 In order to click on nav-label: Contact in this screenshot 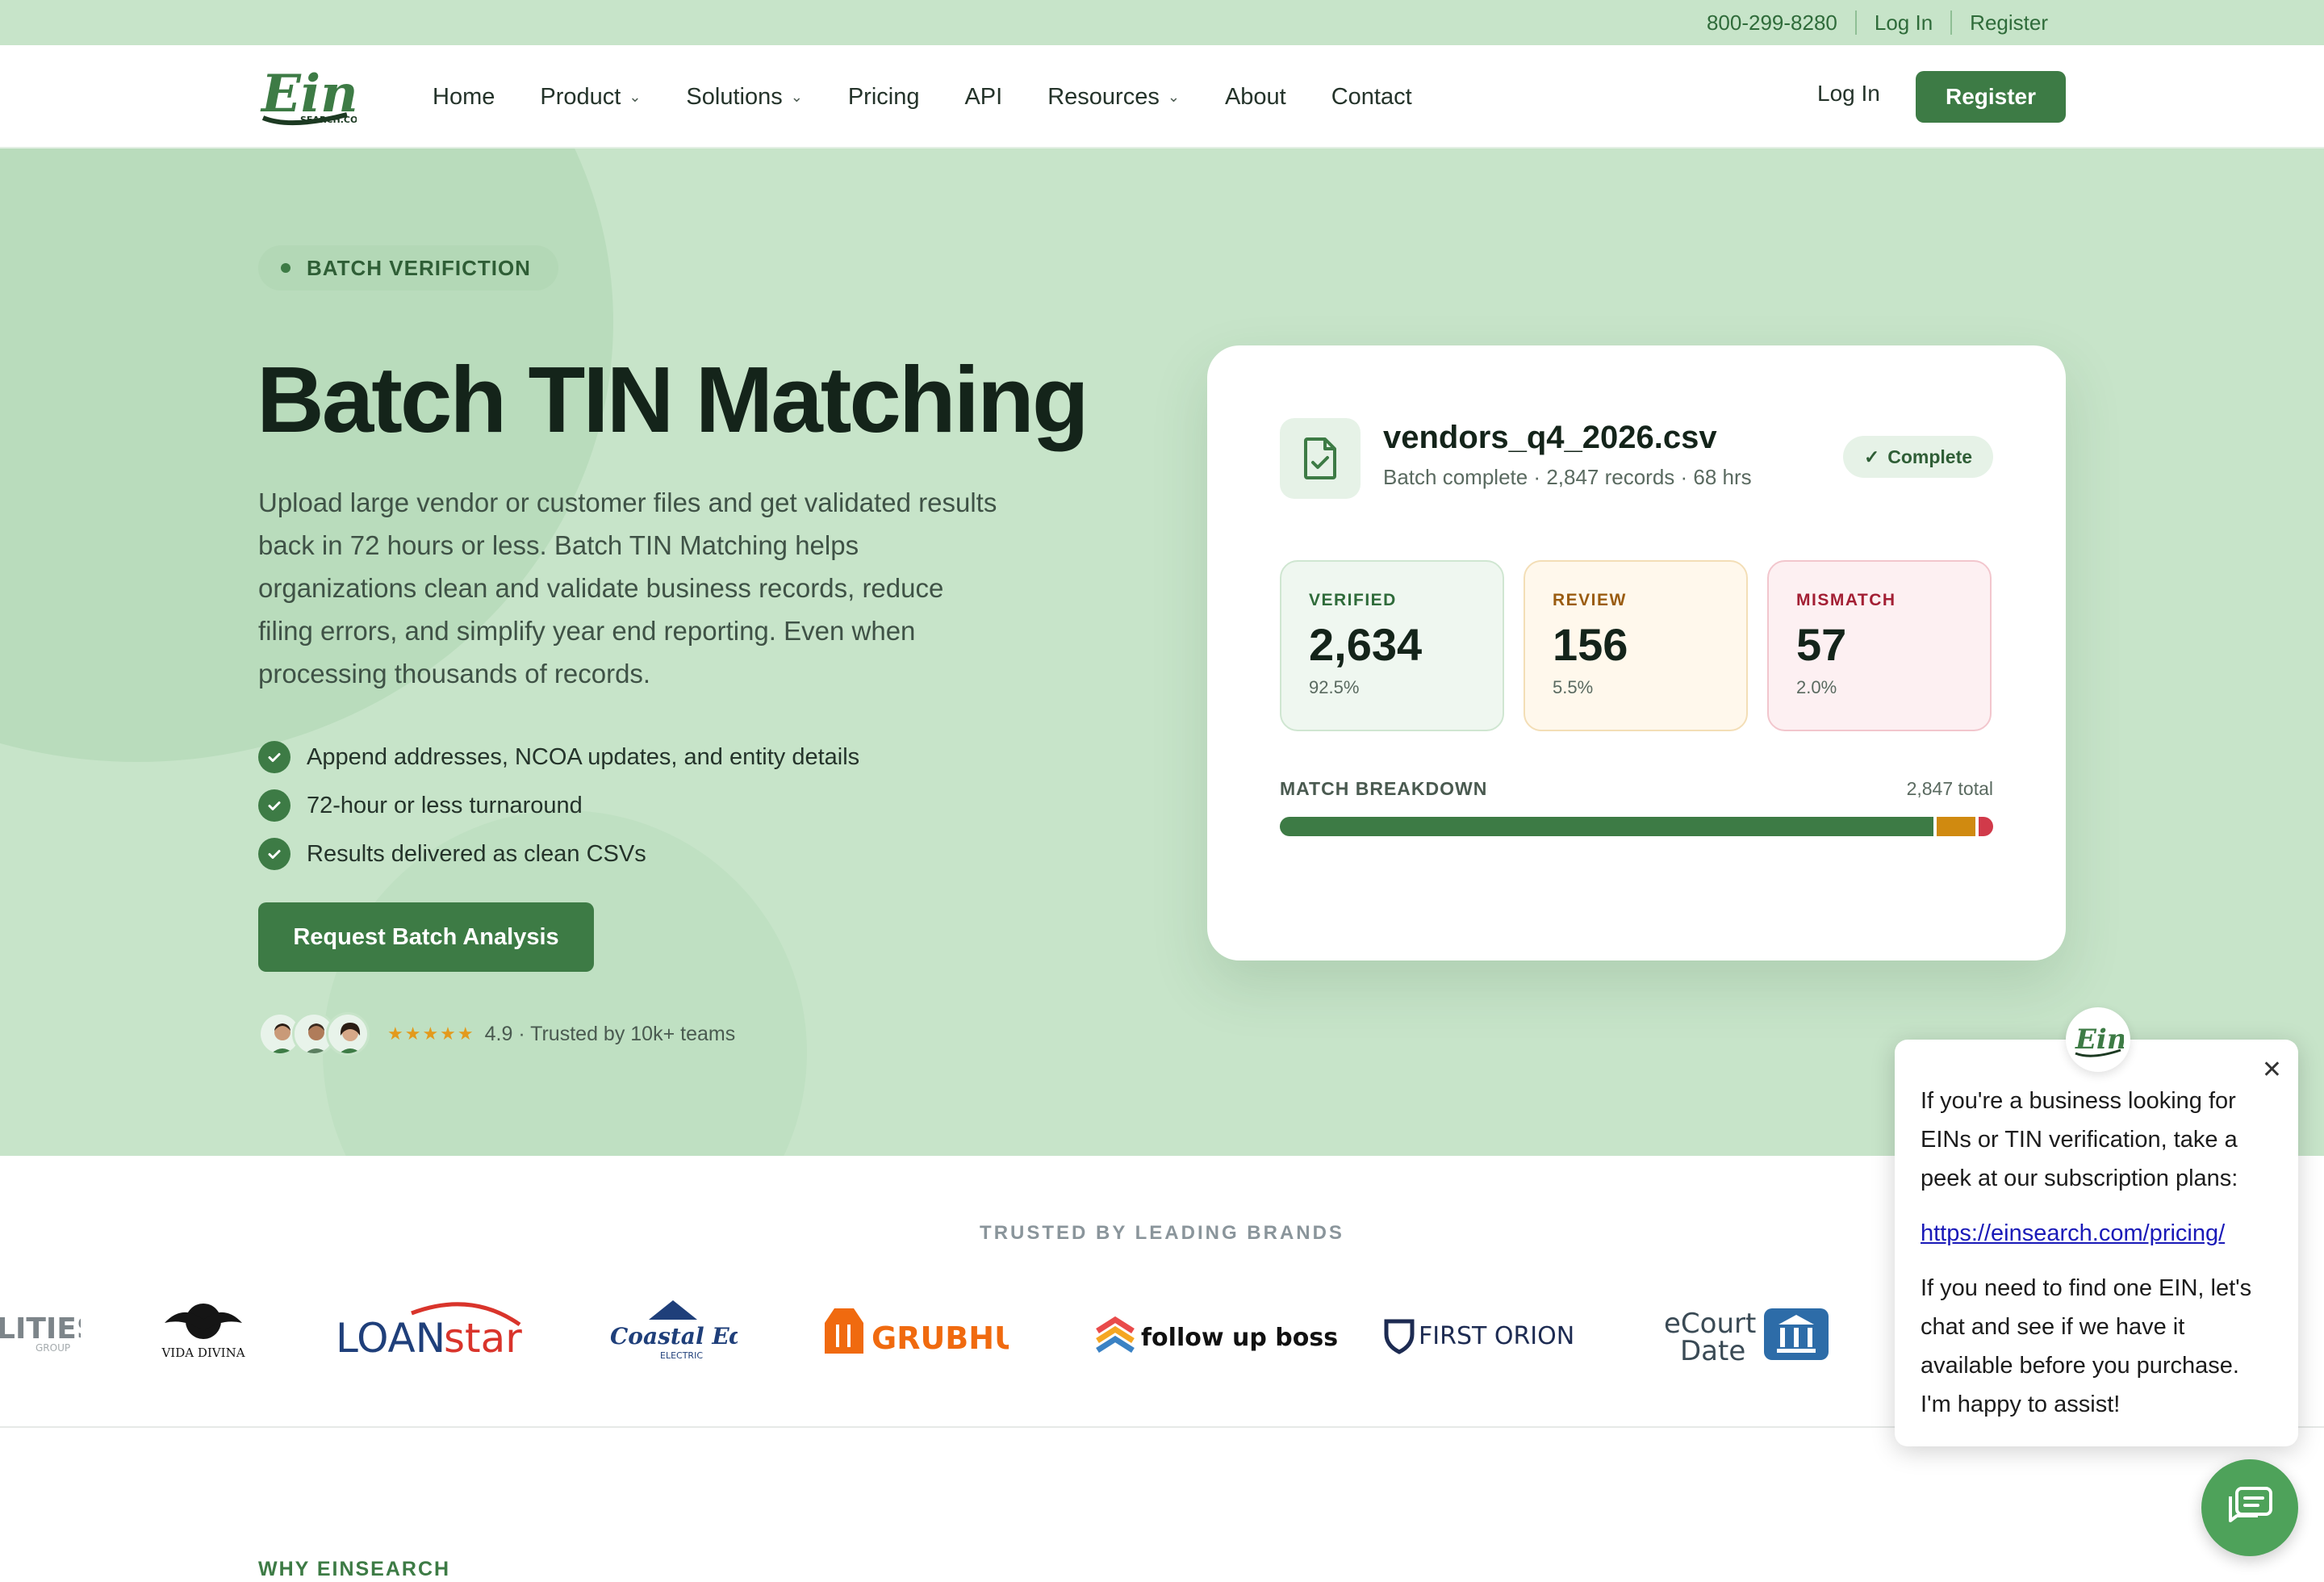, I will do `click(1371, 96)`.